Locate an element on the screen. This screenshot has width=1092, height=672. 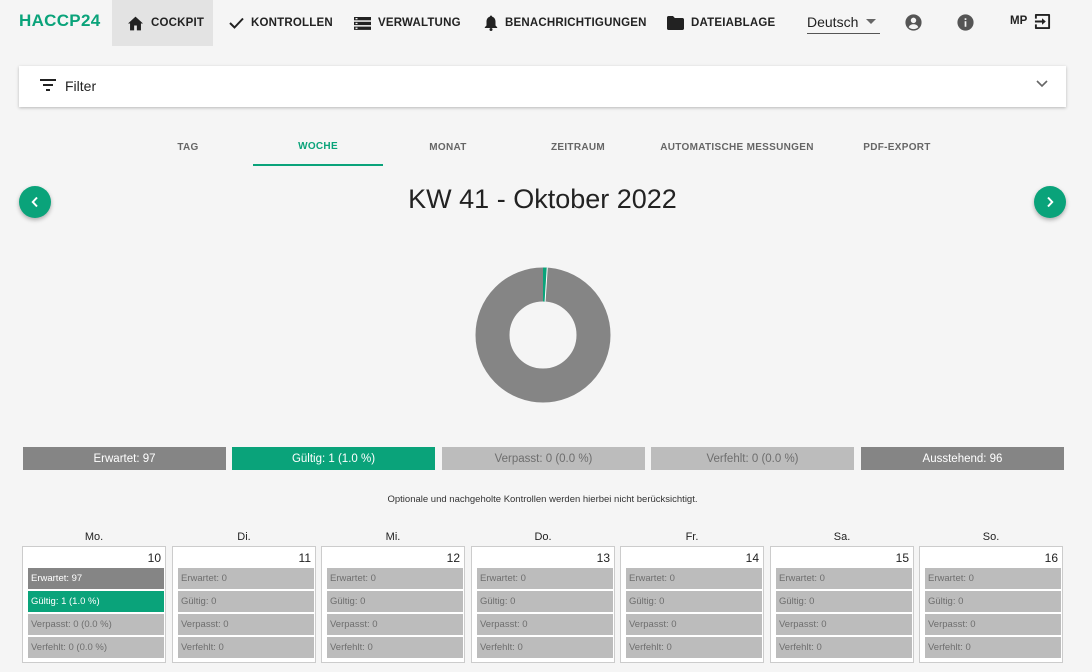
day-verfehlt: Verfehlt: 0 (0.0 %) is located at coordinates (96, 647).